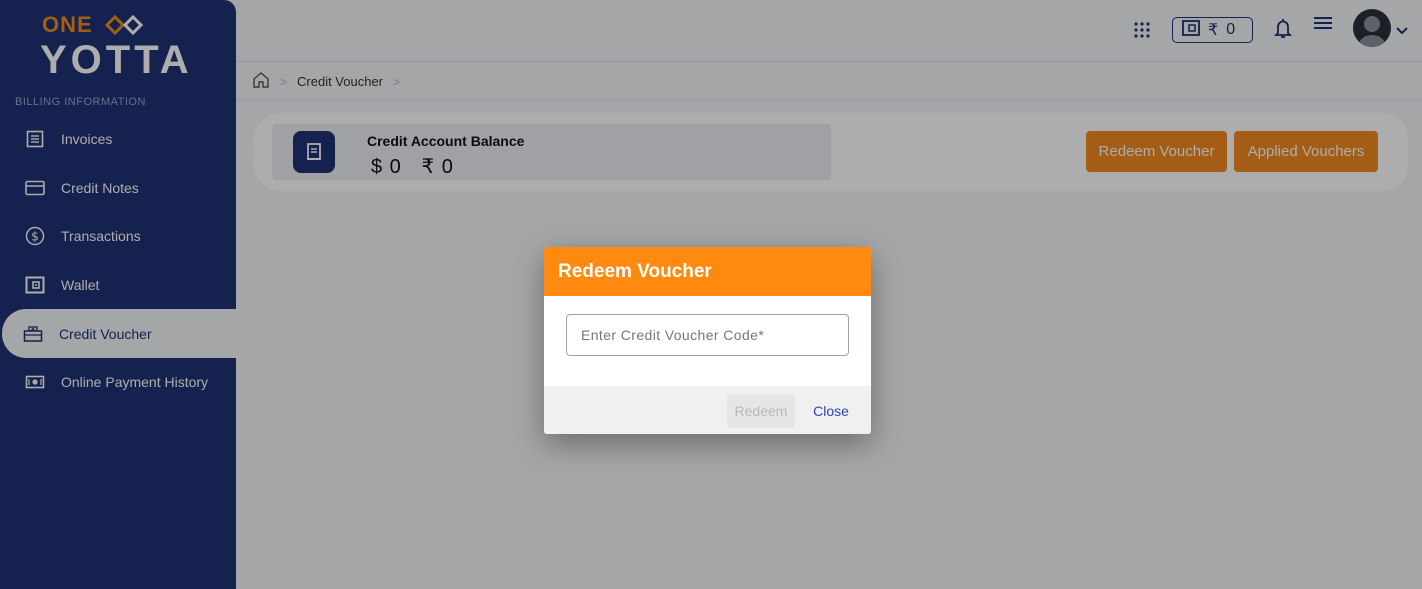  I want to click on redeem-voucher-dialog: Redeem Voucher Redeem Close, so click(707, 340).